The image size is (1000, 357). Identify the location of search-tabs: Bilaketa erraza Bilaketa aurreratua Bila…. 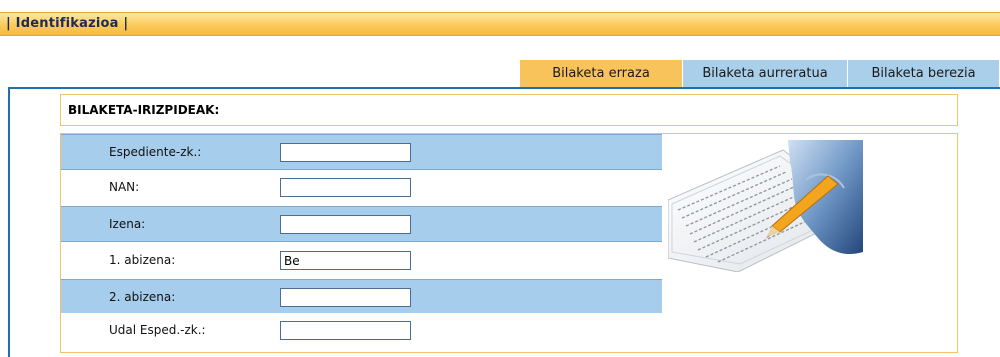
(760, 73).